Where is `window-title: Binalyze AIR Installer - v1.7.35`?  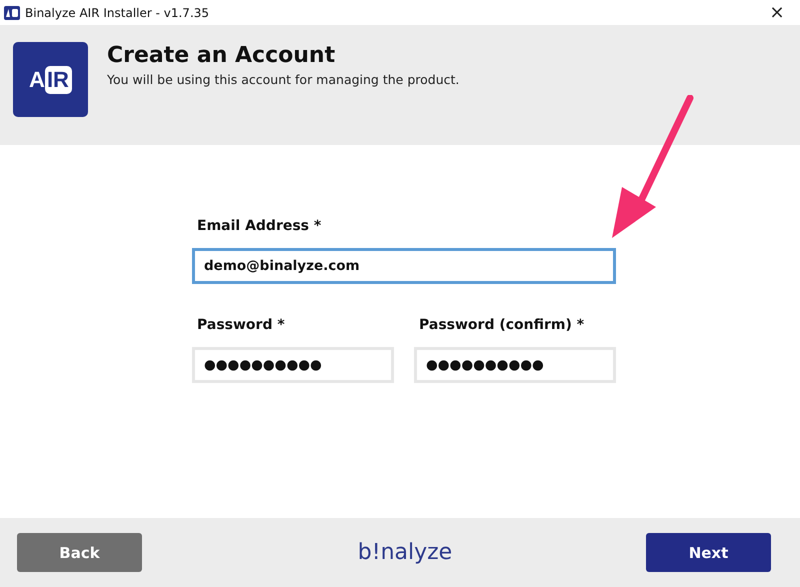
window-title: Binalyze AIR Installer - v1.7.35 is located at coordinates (117, 13).